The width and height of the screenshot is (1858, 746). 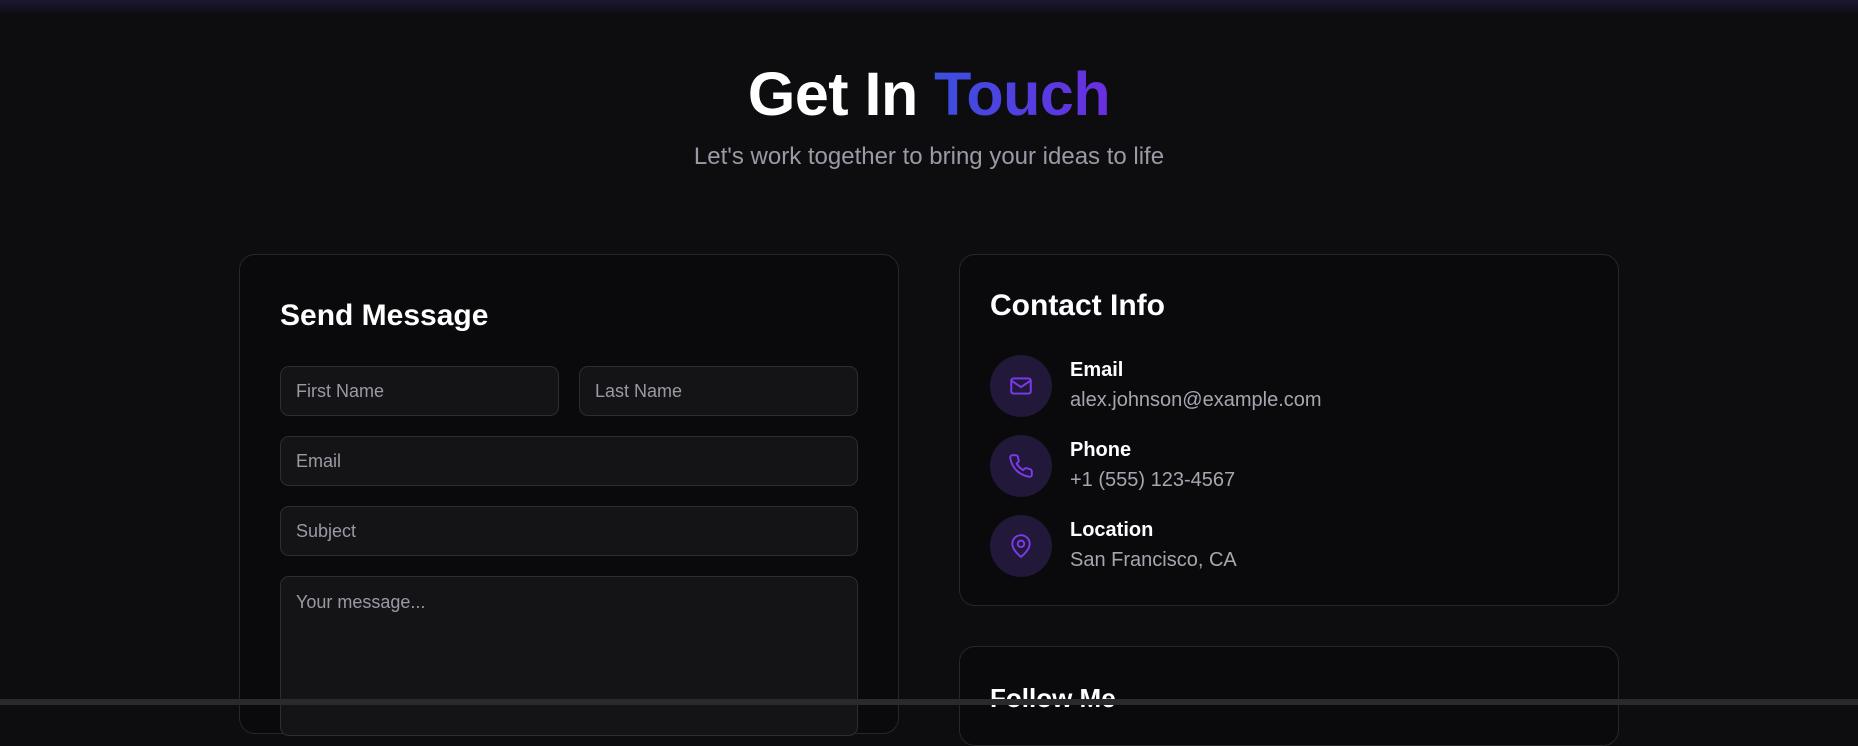 What do you see at coordinates (1021, 466) in the screenshot?
I see `phone-icon` at bounding box center [1021, 466].